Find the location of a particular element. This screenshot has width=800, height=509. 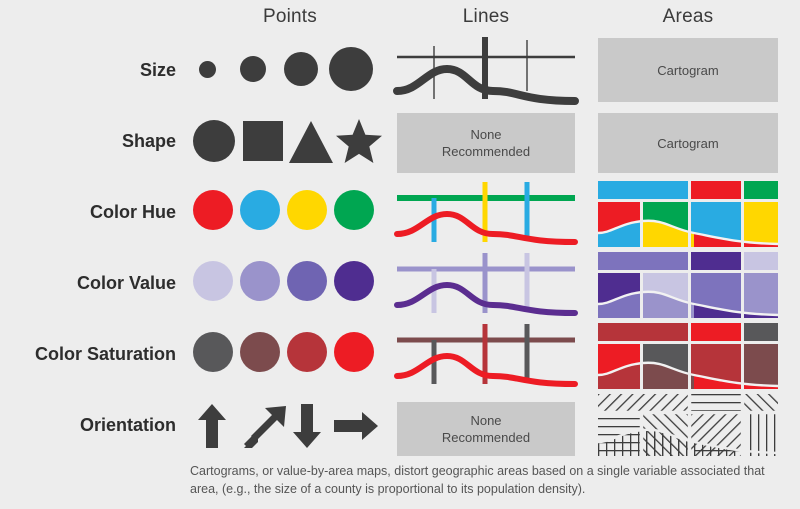

size-lines-diagram is located at coordinates (486, 71).